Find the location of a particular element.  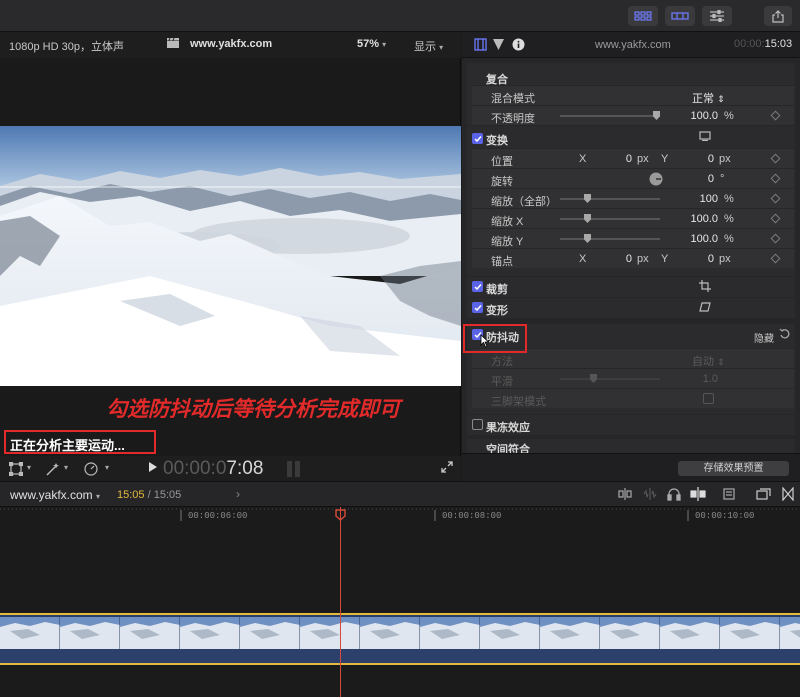

scale-x-value: 100.0 is located at coordinates (701, 219).